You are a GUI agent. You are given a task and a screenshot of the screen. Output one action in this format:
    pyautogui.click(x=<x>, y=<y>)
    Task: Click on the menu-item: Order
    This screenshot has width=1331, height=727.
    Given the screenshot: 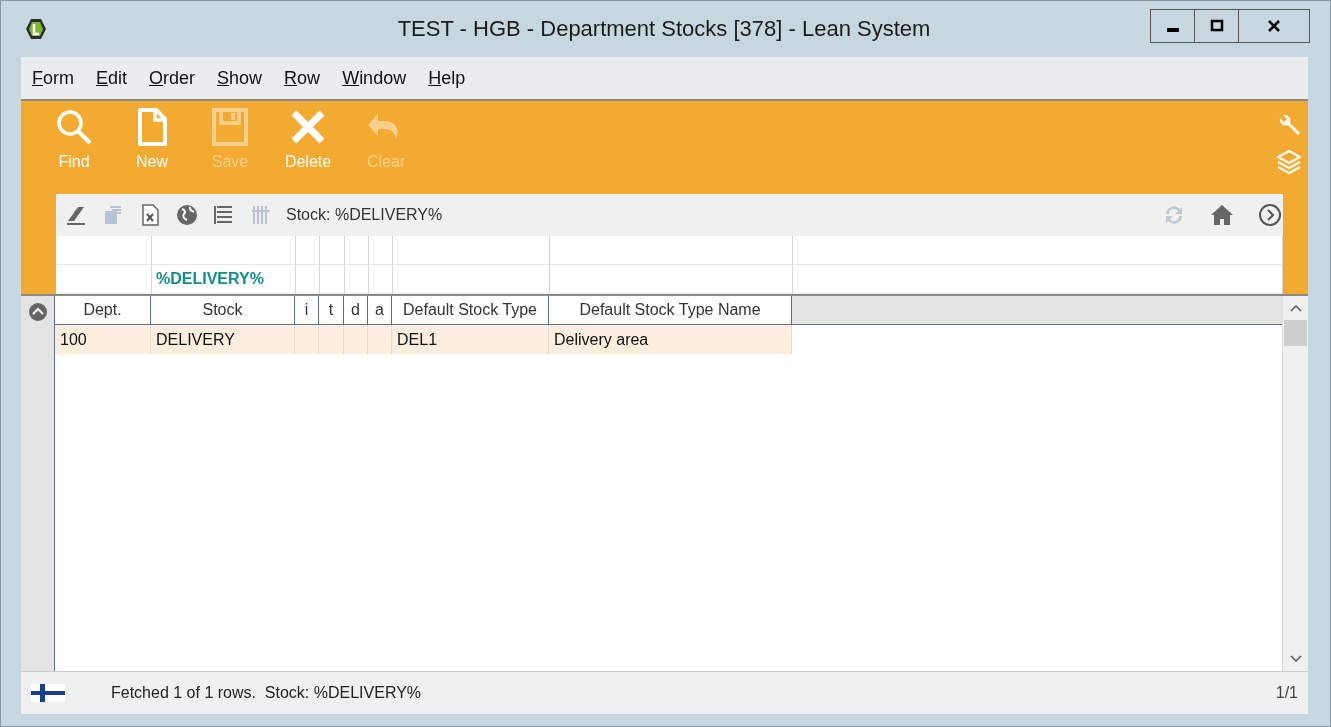 What is the action you would take?
    pyautogui.click(x=172, y=78)
    